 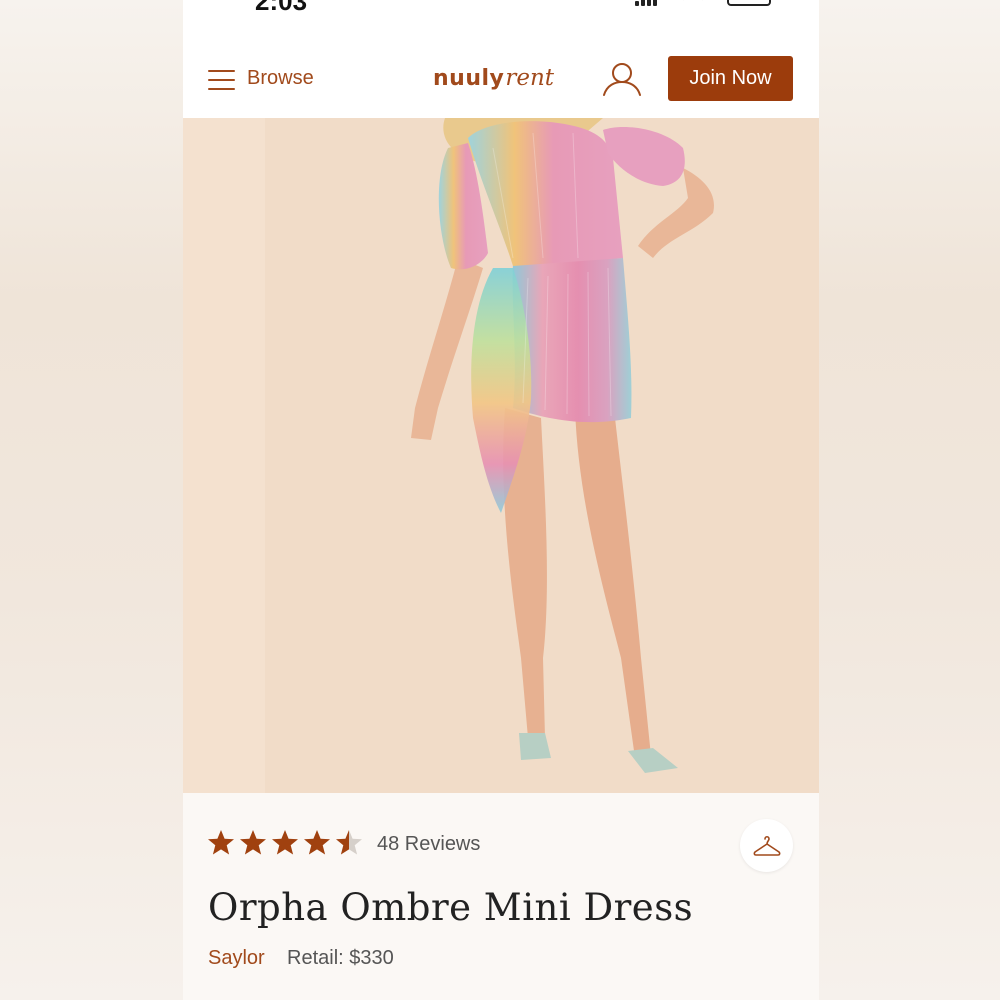 I want to click on hamburger-icon, so click(x=221, y=80).